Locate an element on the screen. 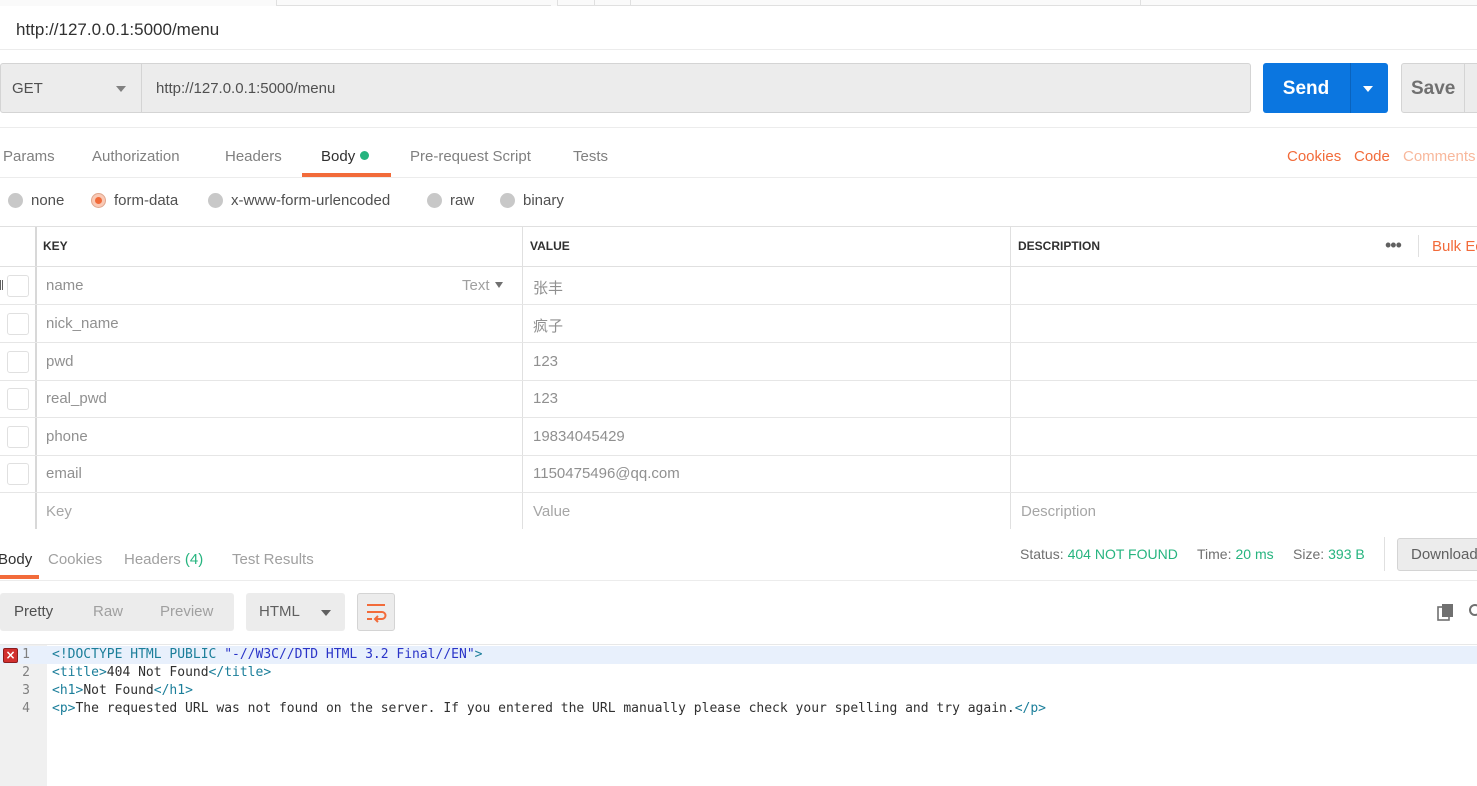 This screenshot has height=786, width=1477. save-label: Save is located at coordinates (1433, 88).